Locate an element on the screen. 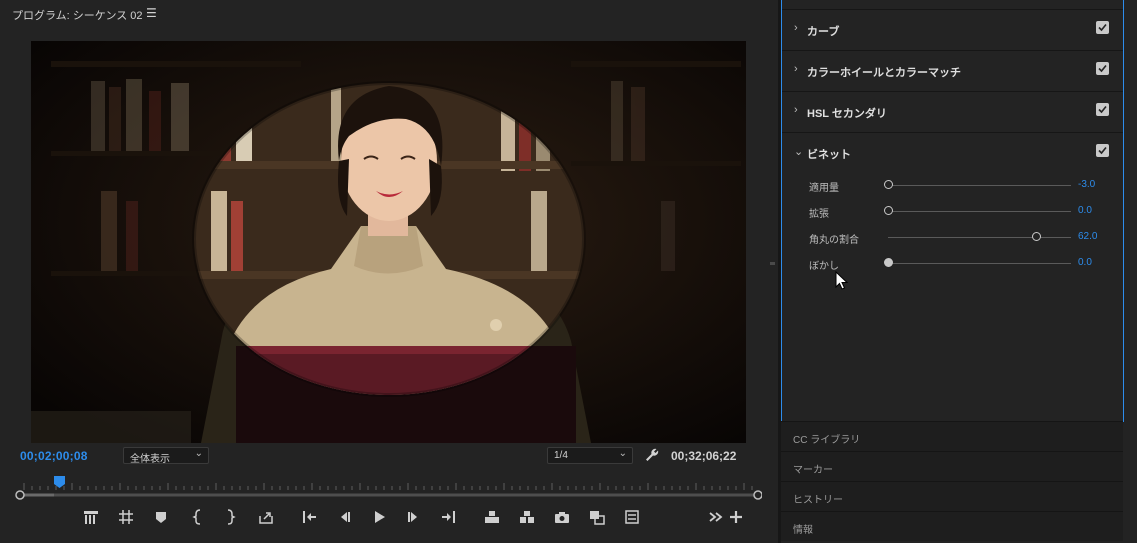  safe-margins-button is located at coordinates (126, 519).